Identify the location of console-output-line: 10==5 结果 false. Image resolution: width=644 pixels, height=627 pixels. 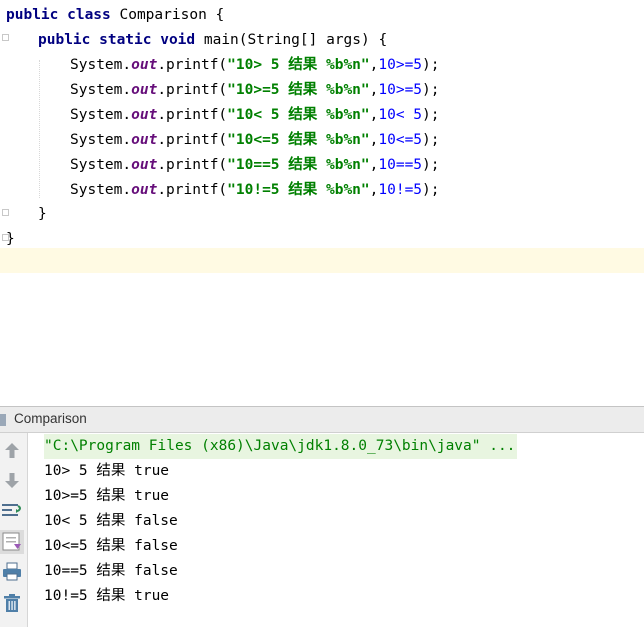
(111, 571).